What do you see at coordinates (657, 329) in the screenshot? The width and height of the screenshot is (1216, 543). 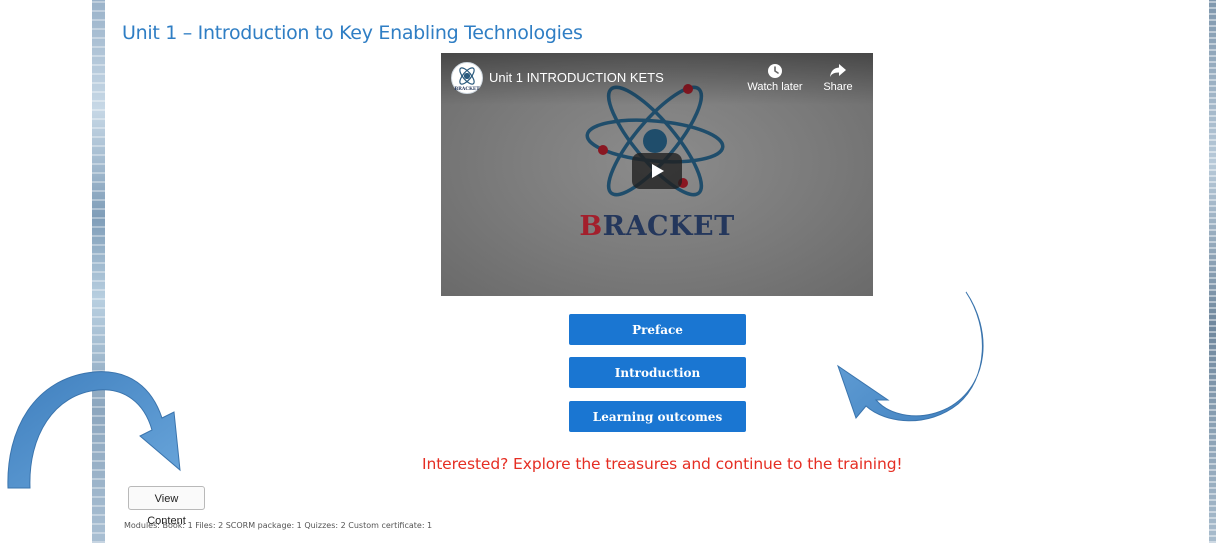 I see `preface-button: Preface` at bounding box center [657, 329].